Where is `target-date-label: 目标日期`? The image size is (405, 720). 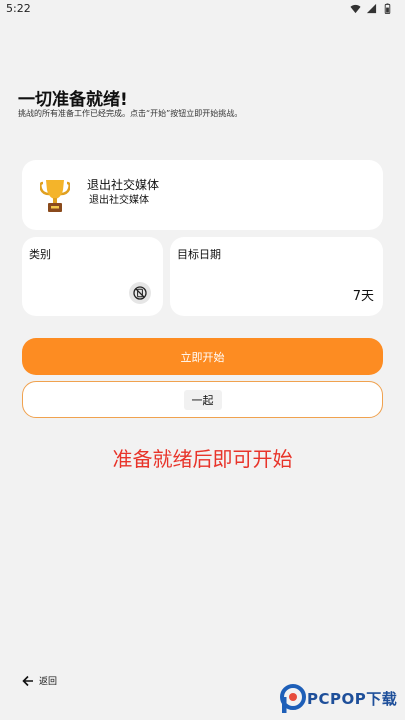
target-date-label: 目标日期 is located at coordinates (199, 254).